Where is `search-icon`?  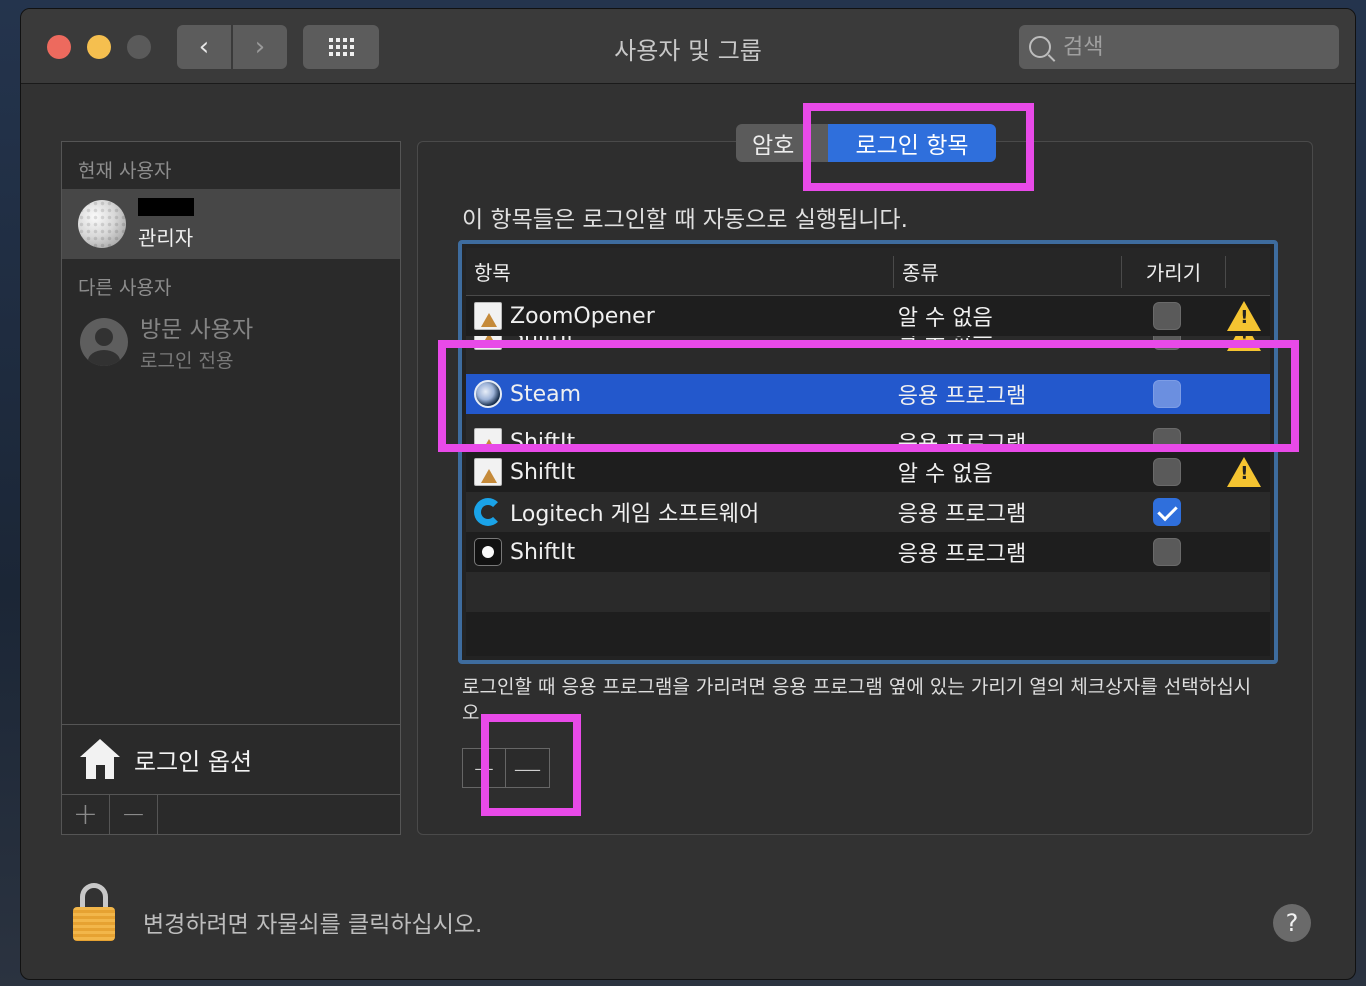 search-icon is located at coordinates (1040, 47).